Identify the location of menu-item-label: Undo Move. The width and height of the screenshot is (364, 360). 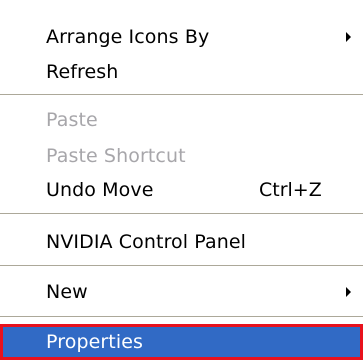
(100, 190).